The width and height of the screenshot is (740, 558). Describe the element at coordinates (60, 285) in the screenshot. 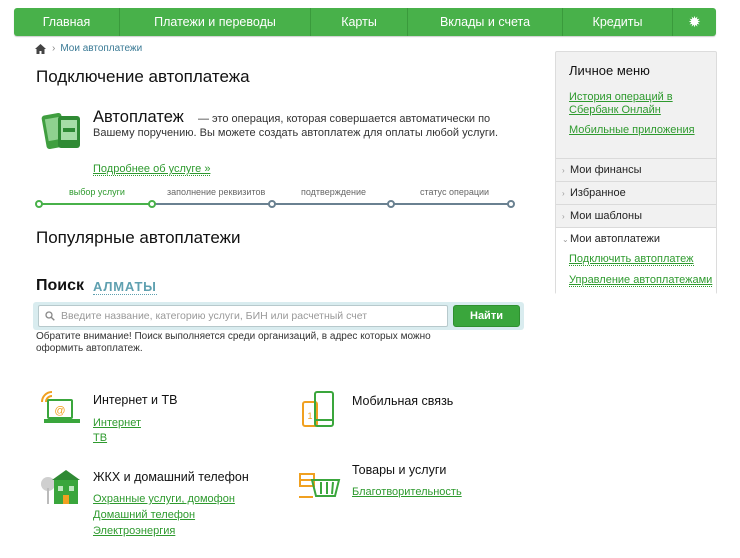

I see `search-title: Поиск` at that location.